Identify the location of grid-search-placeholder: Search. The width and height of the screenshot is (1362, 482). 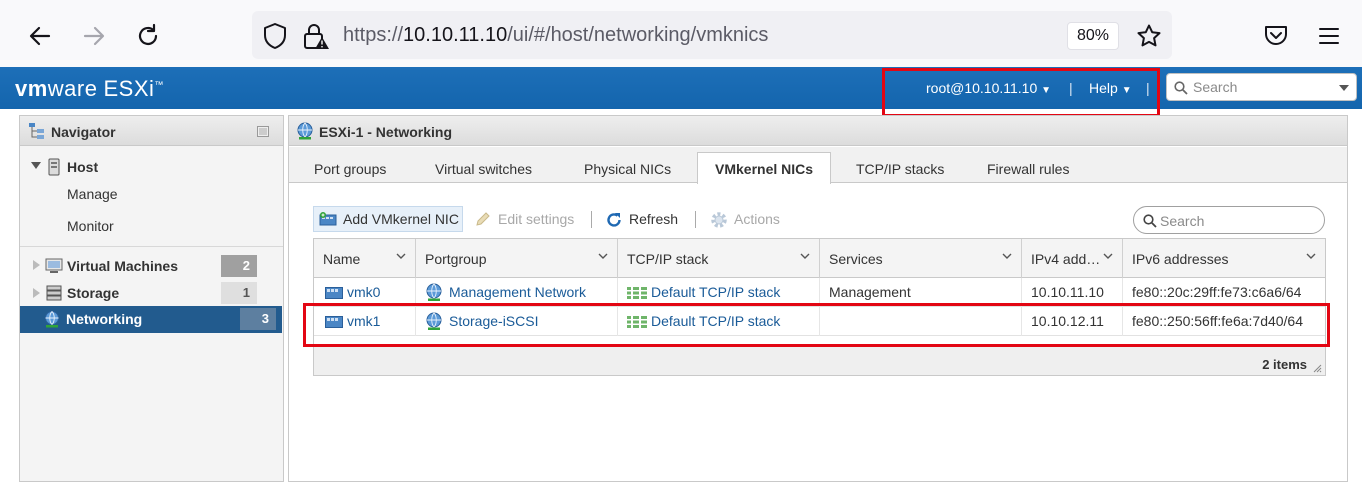
(1182, 221).